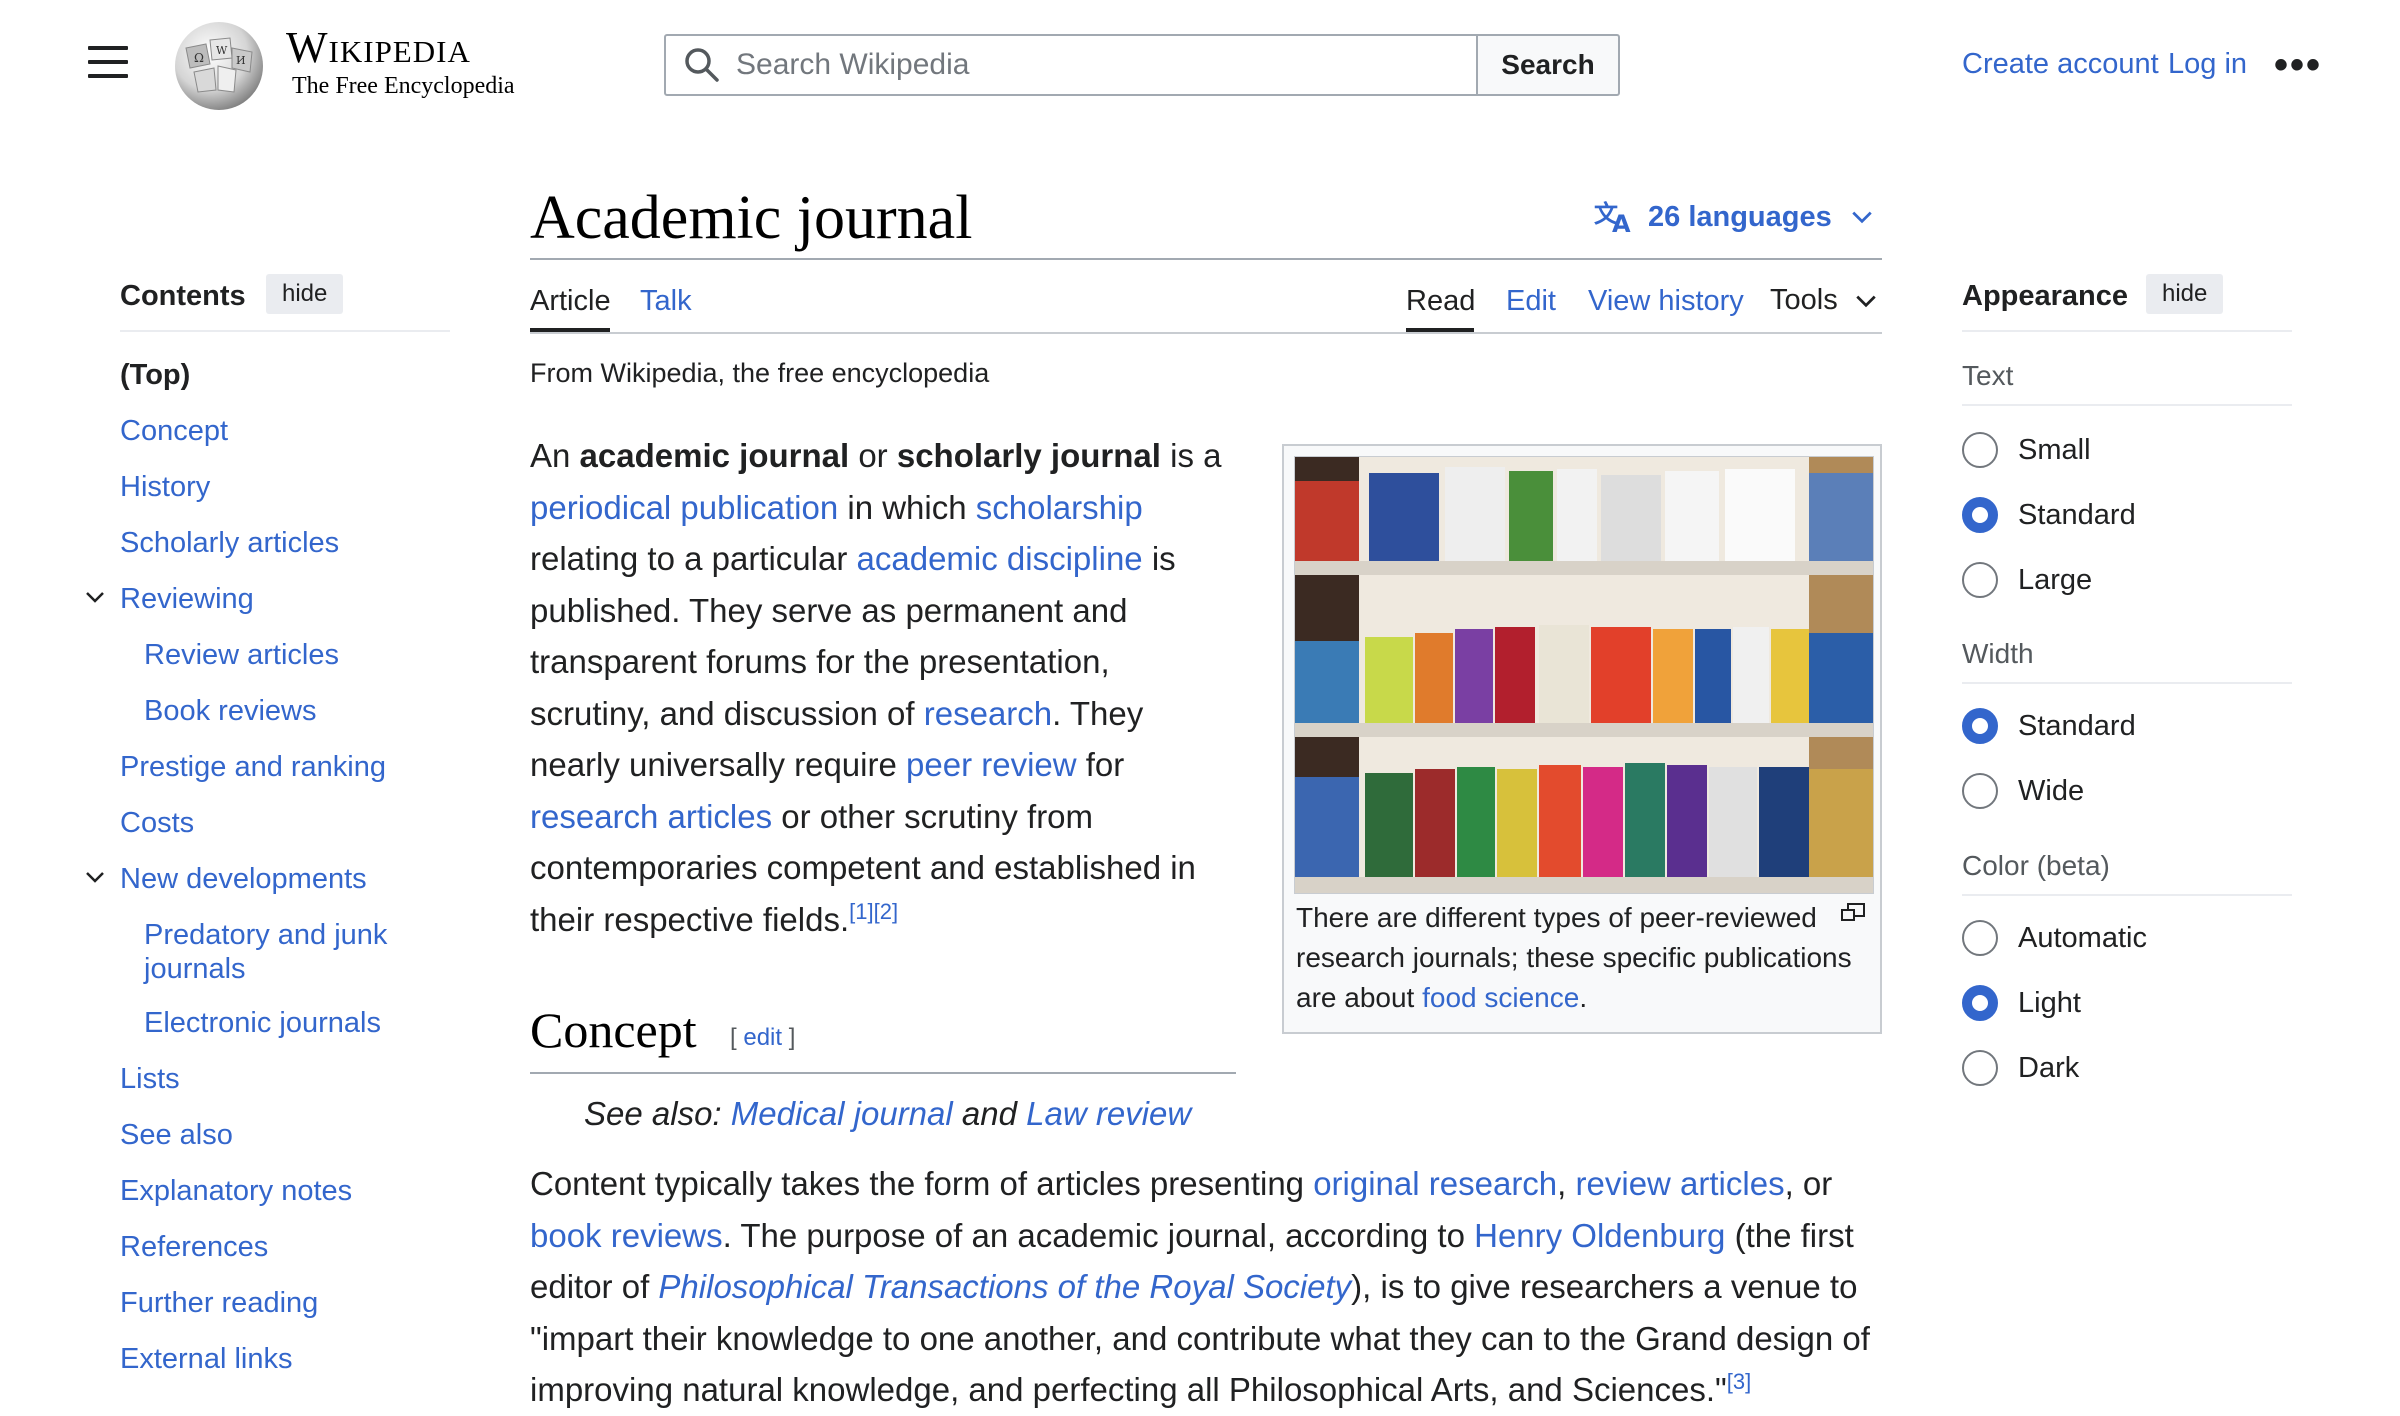 This screenshot has height=1416, width=2400. I want to click on svg-text: Ω, so click(199, 58).